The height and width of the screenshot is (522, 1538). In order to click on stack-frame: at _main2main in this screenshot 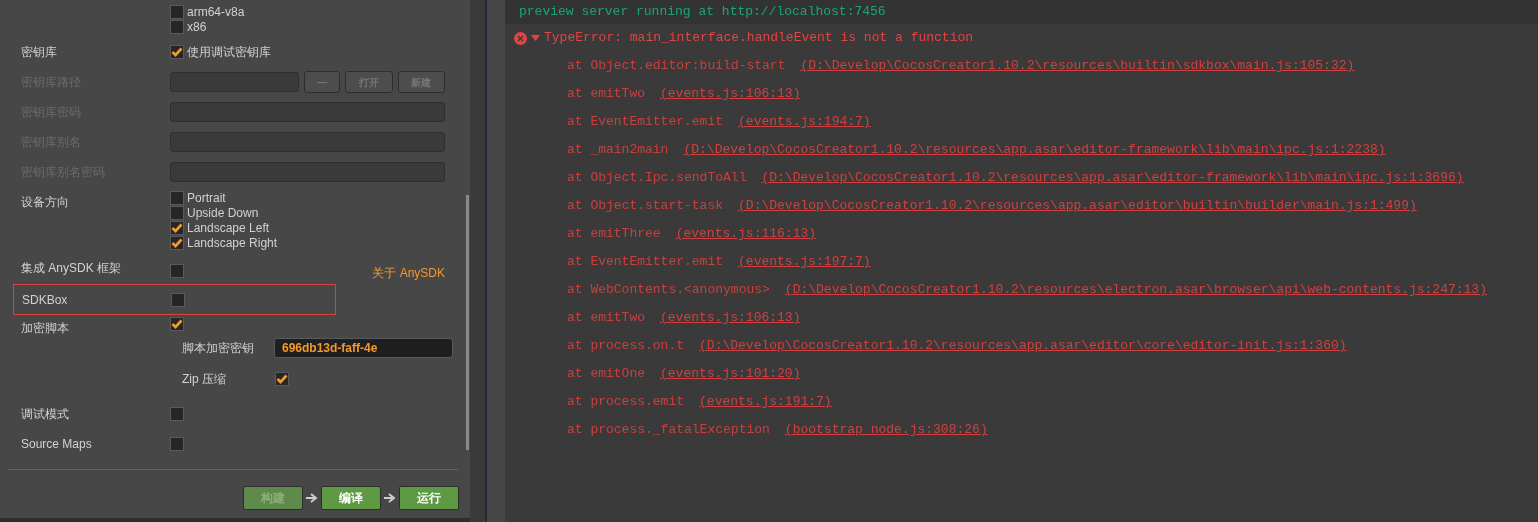, I will do `click(618, 150)`.